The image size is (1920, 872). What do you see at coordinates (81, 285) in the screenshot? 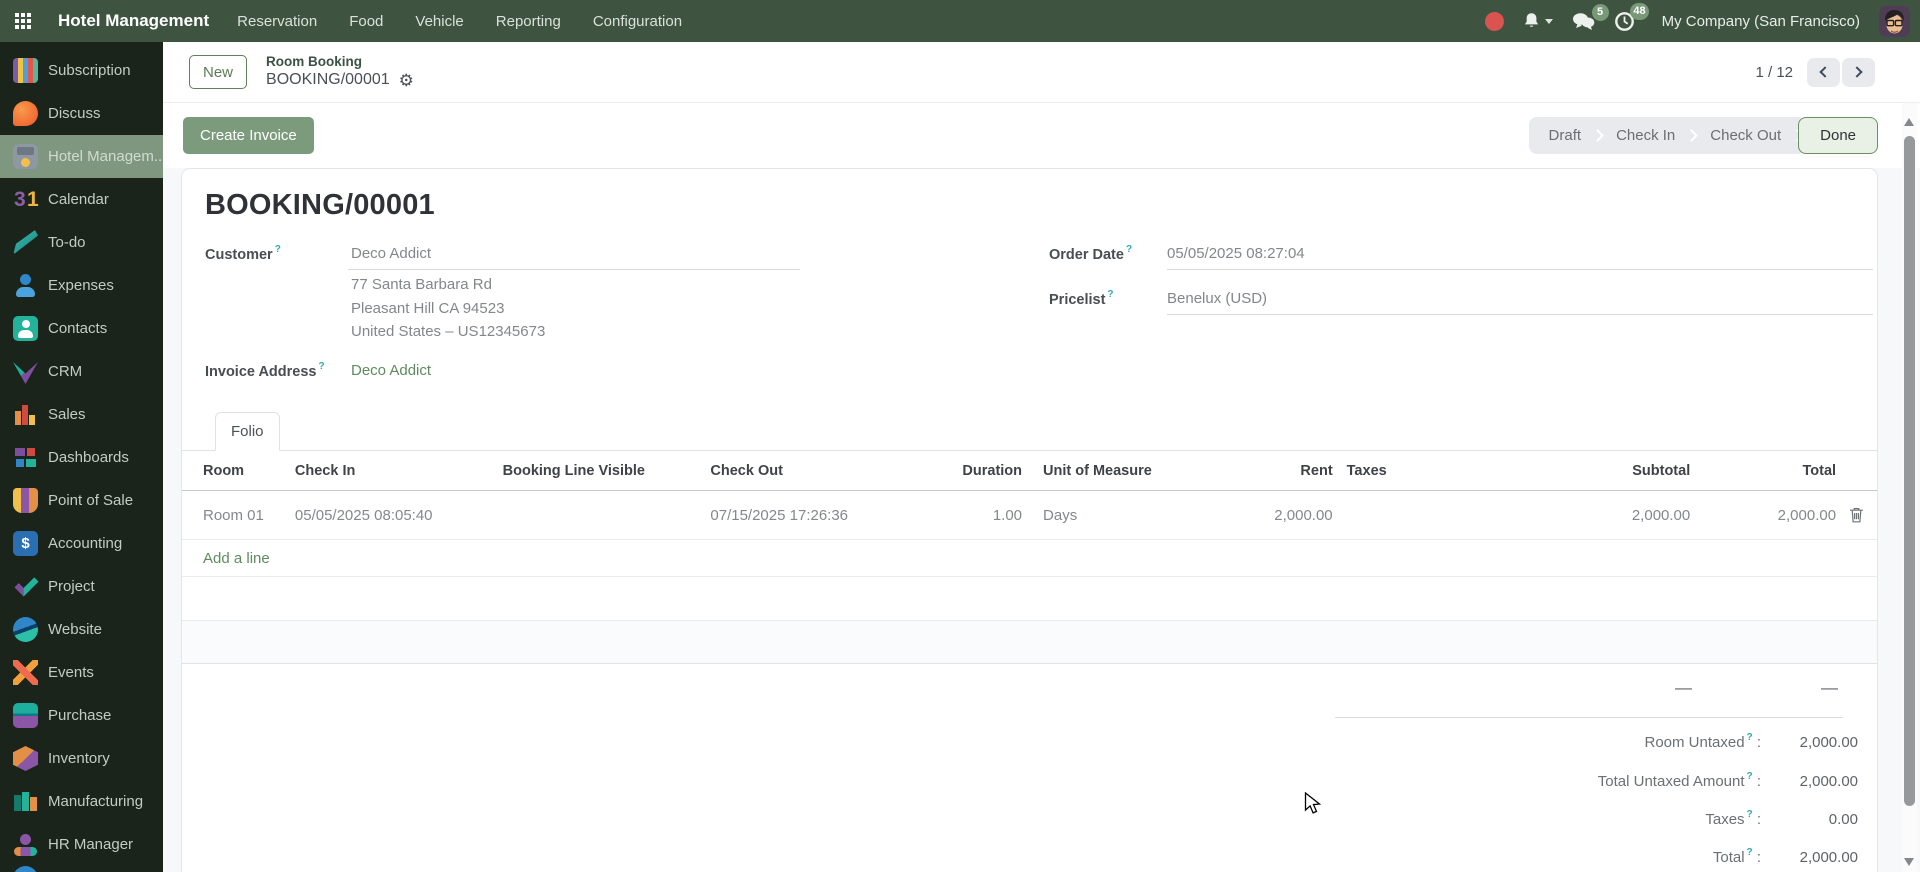
I see `sidebar-item-expenses: Expenses` at bounding box center [81, 285].